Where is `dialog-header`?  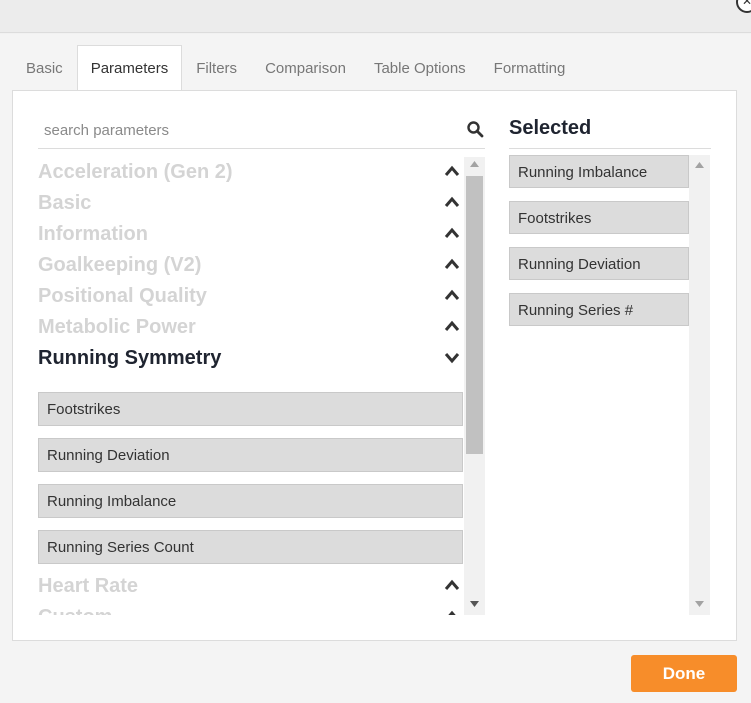
dialog-header is located at coordinates (375, 16).